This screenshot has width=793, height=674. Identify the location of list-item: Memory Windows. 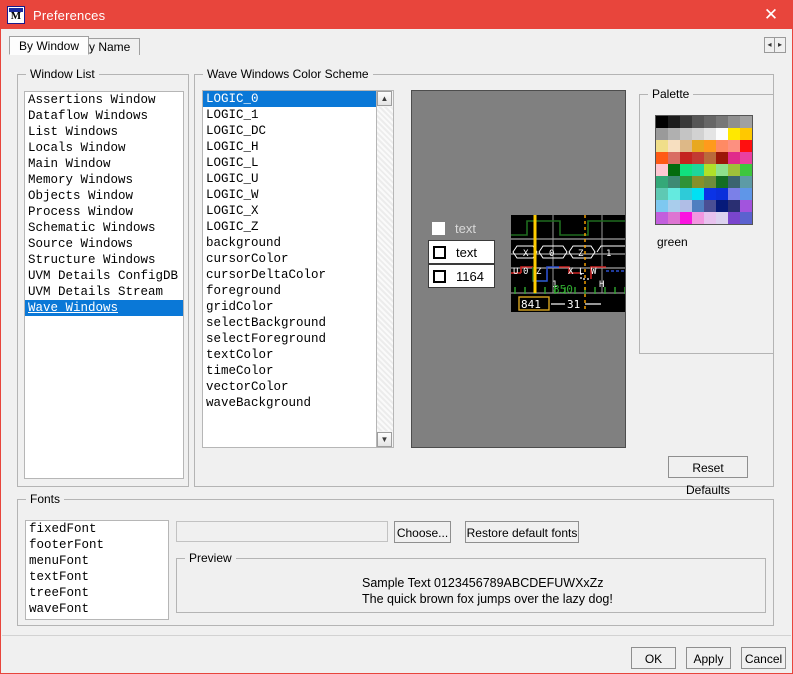
(104, 180).